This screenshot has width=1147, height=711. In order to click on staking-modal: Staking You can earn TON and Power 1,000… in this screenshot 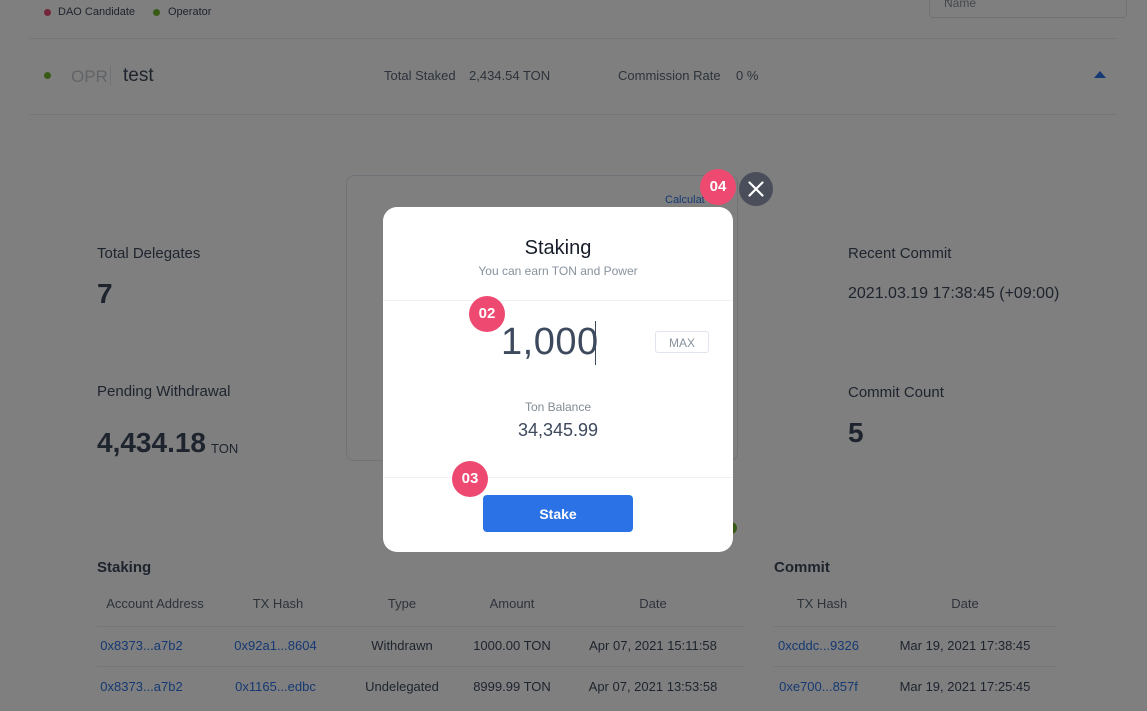, I will do `click(558, 379)`.